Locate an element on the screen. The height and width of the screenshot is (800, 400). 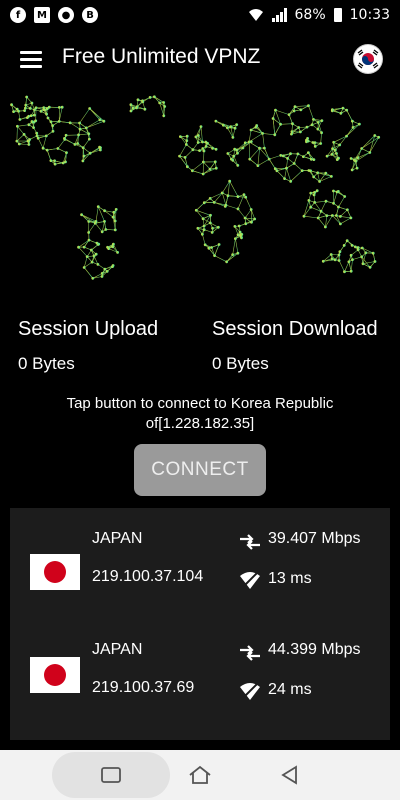
korea-flag-icon is located at coordinates (368, 59).